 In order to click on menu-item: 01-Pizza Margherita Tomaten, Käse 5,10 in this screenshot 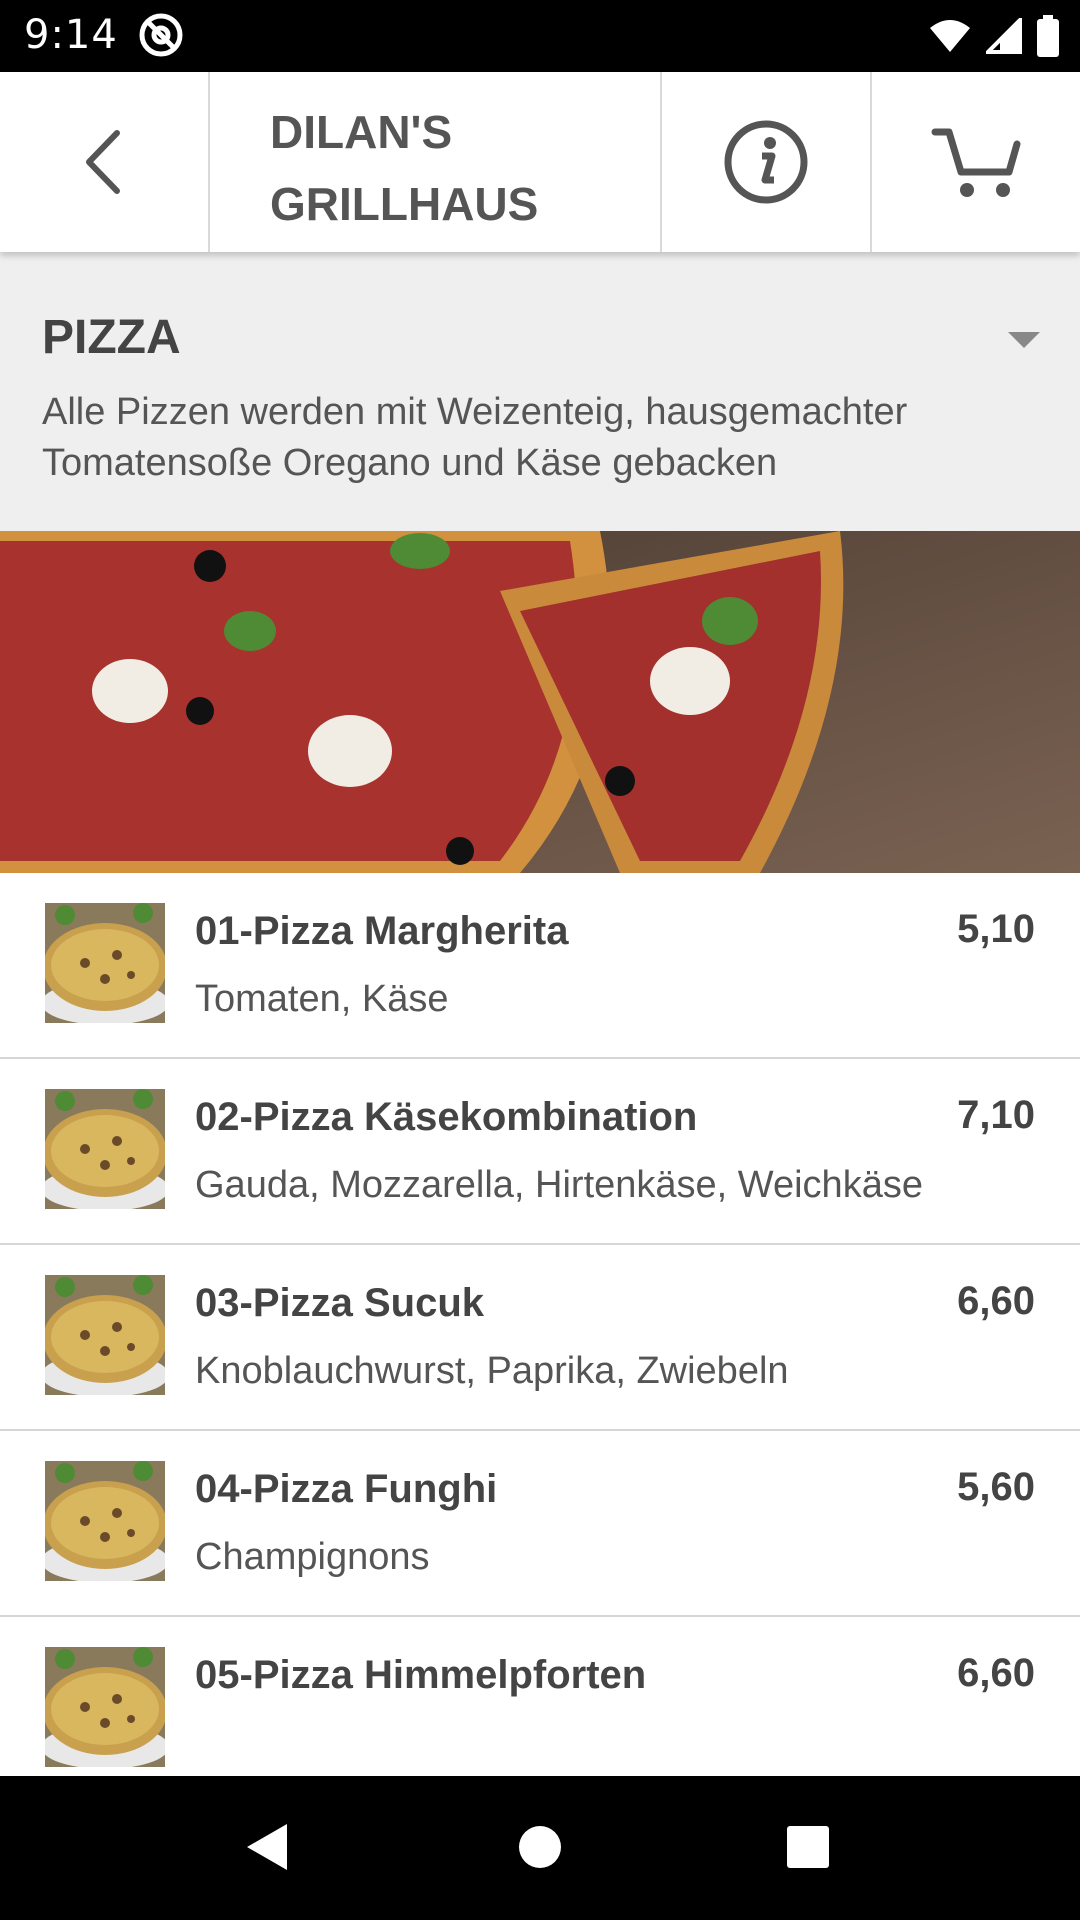, I will do `click(540, 966)`.